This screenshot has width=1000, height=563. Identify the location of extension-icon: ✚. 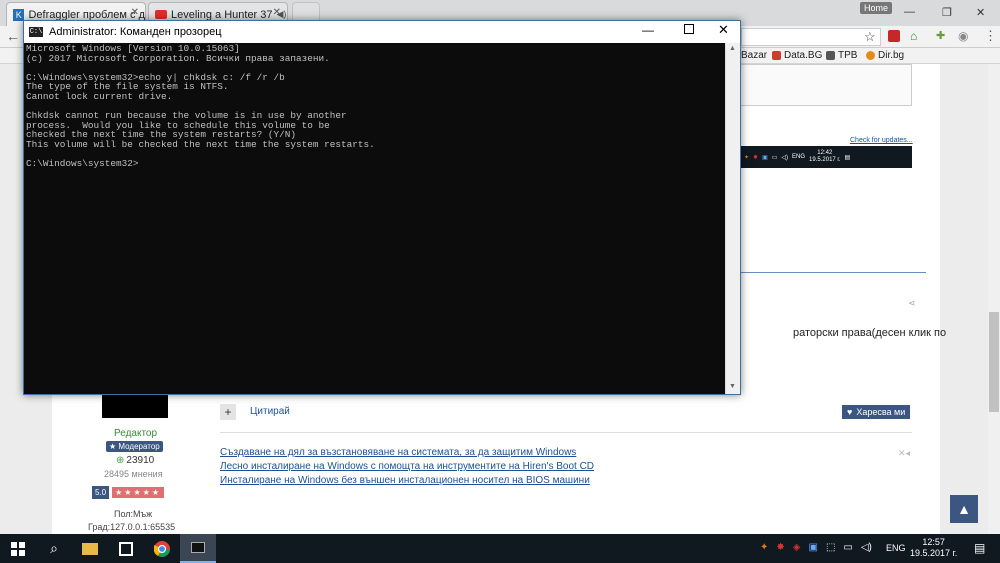
(940, 35).